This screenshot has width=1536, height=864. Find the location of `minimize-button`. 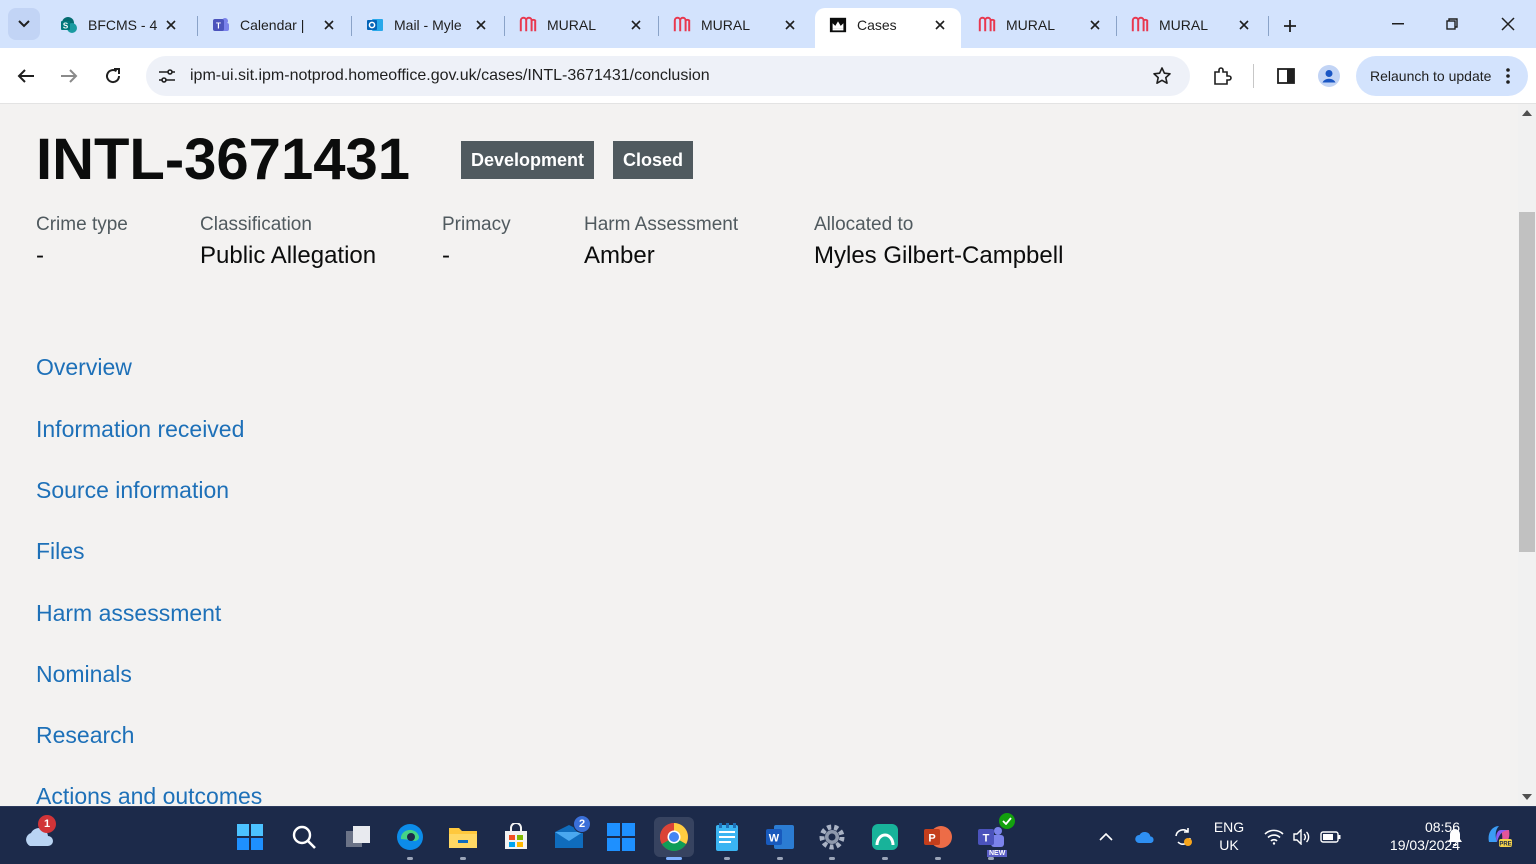

minimize-button is located at coordinates (1398, 24).